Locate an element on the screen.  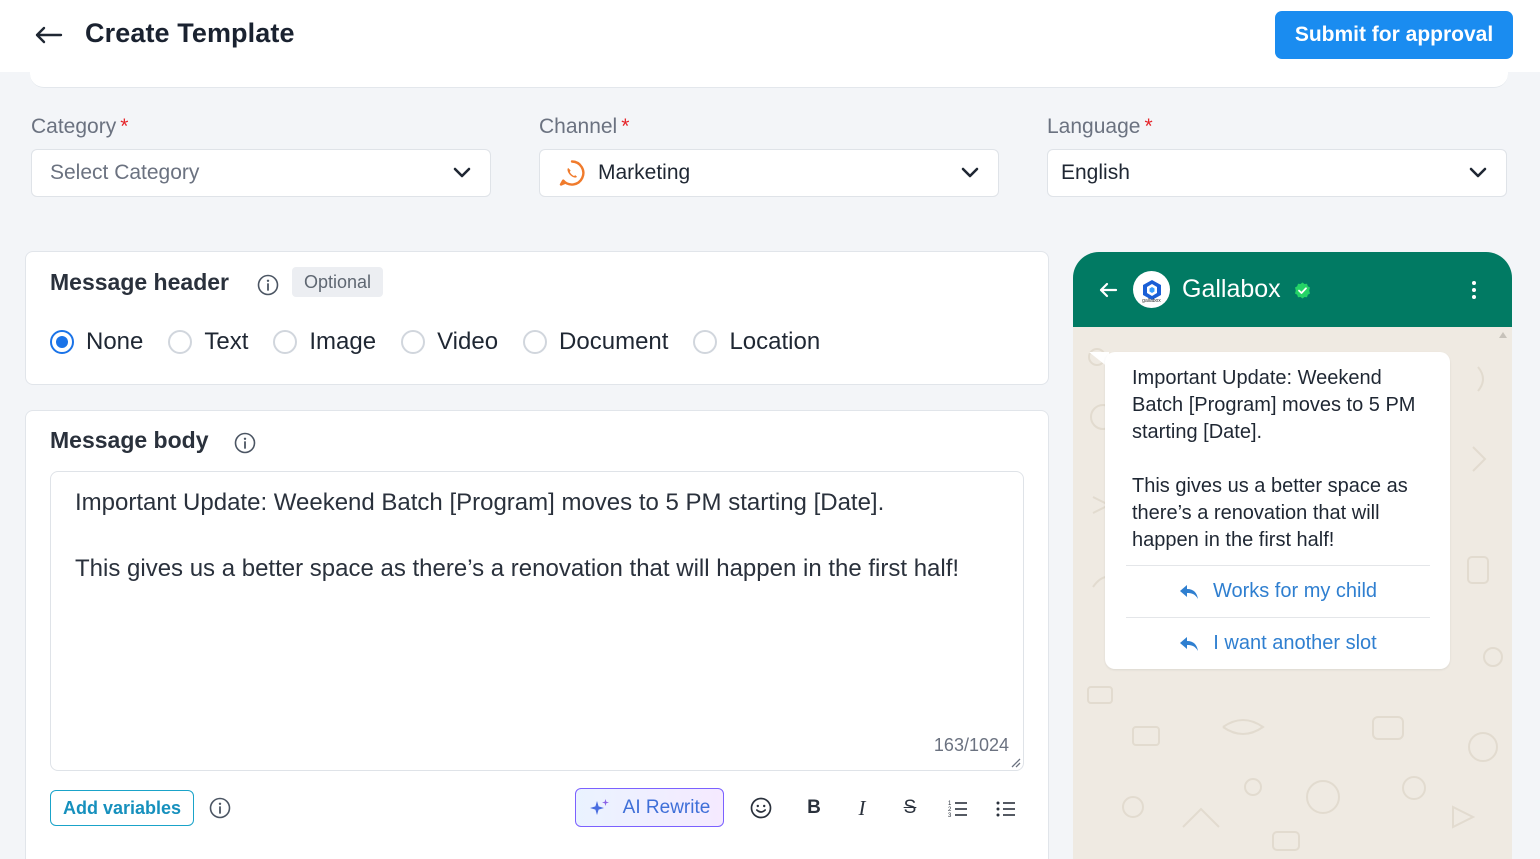
avatar-text: gallabox is located at coordinates (1151, 301).